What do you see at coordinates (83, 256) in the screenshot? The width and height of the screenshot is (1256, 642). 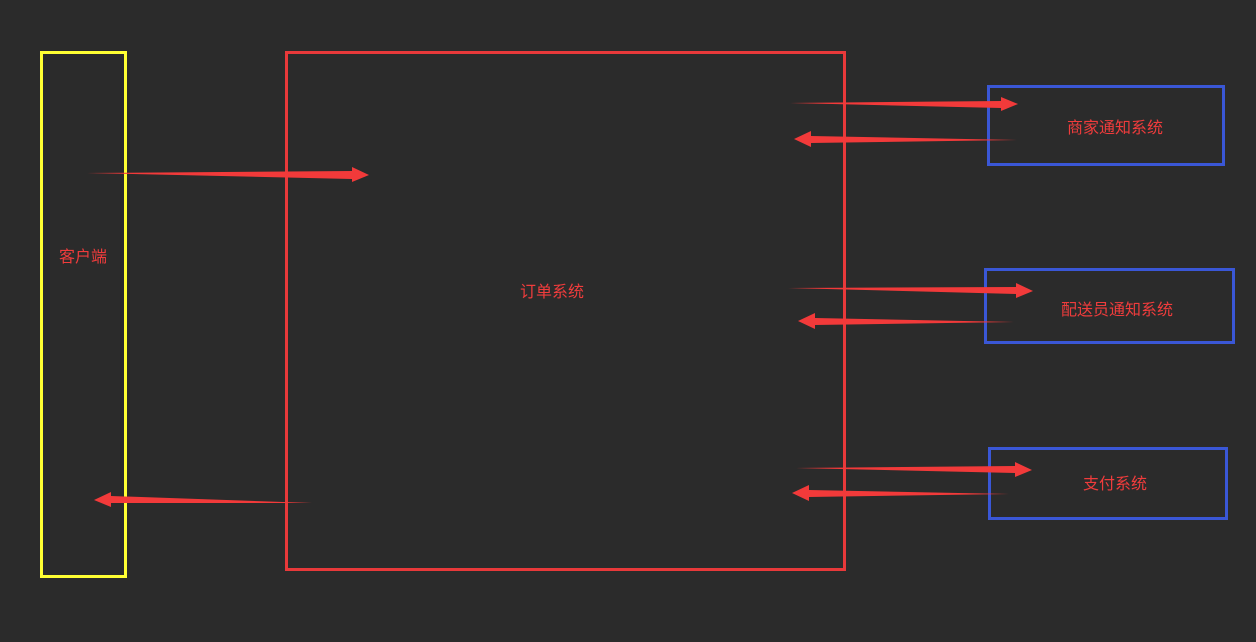 I see `client-label: 客户端` at bounding box center [83, 256].